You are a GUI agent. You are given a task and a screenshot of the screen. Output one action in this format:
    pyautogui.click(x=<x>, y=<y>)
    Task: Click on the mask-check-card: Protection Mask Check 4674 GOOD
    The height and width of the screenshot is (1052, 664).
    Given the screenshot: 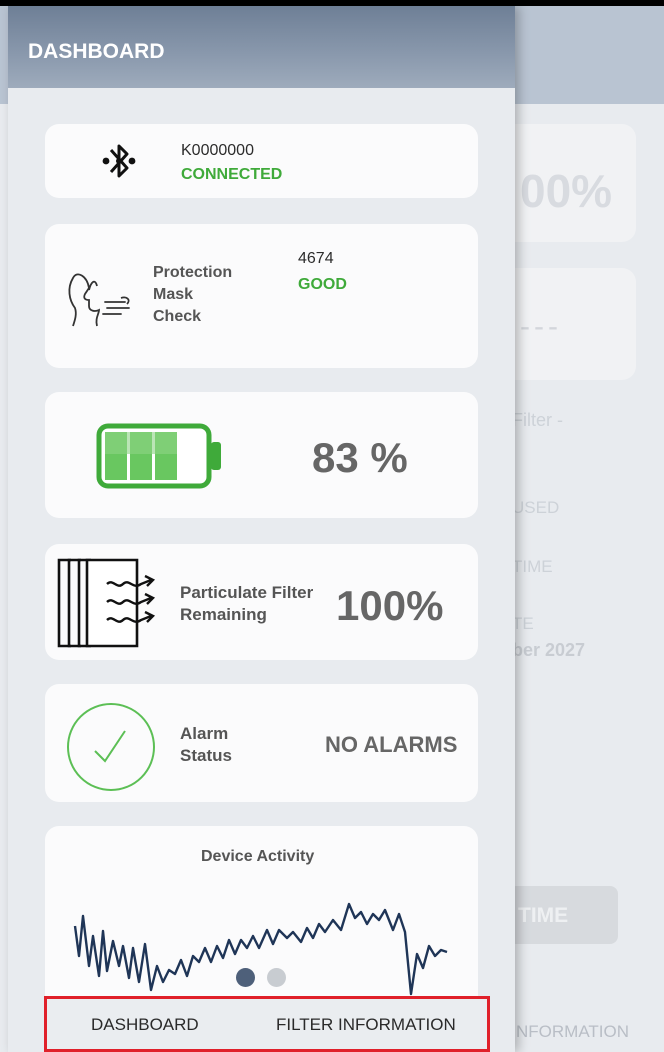 What is the action you would take?
    pyautogui.click(x=261, y=296)
    